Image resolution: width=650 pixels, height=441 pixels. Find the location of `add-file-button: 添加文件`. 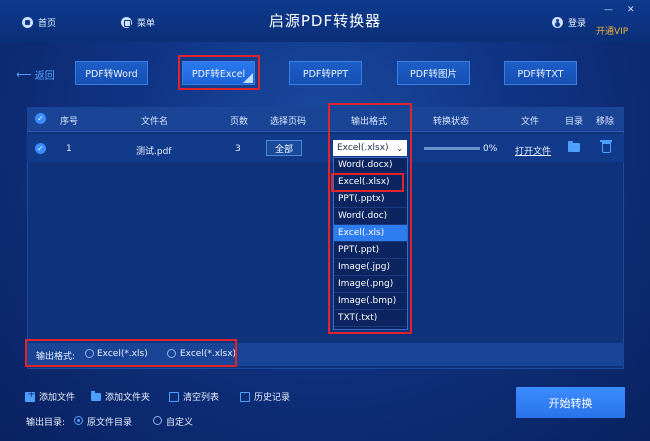

add-file-button: 添加文件 is located at coordinates (50, 396).